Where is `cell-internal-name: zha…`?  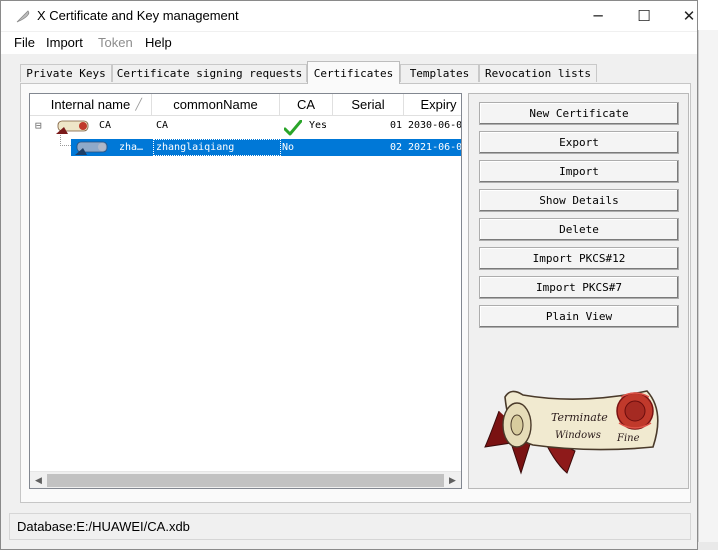 cell-internal-name: zha… is located at coordinates (131, 147).